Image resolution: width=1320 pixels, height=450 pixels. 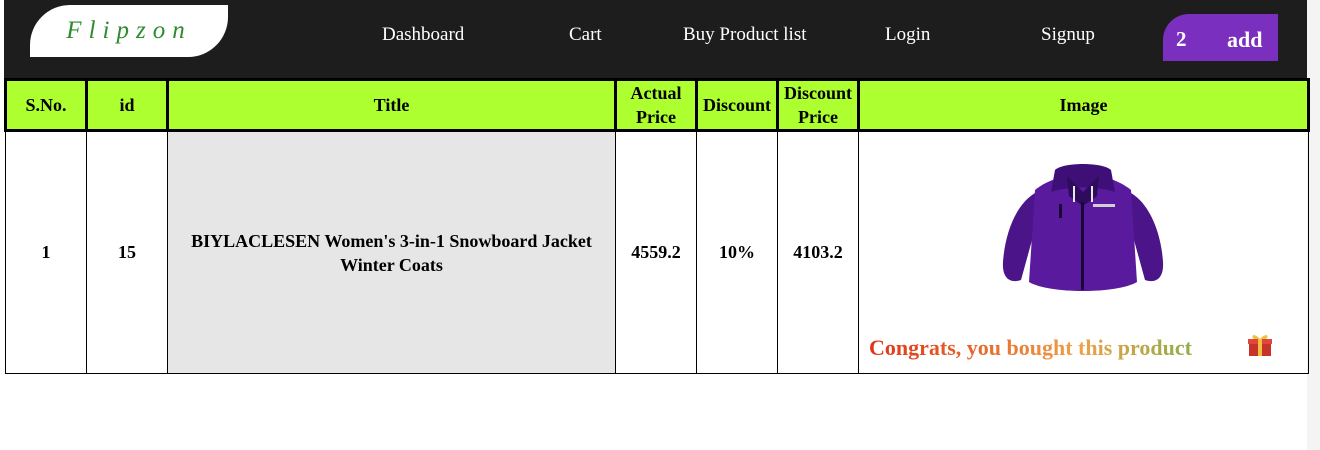 I want to click on header-sno: S.No., so click(x=46, y=105).